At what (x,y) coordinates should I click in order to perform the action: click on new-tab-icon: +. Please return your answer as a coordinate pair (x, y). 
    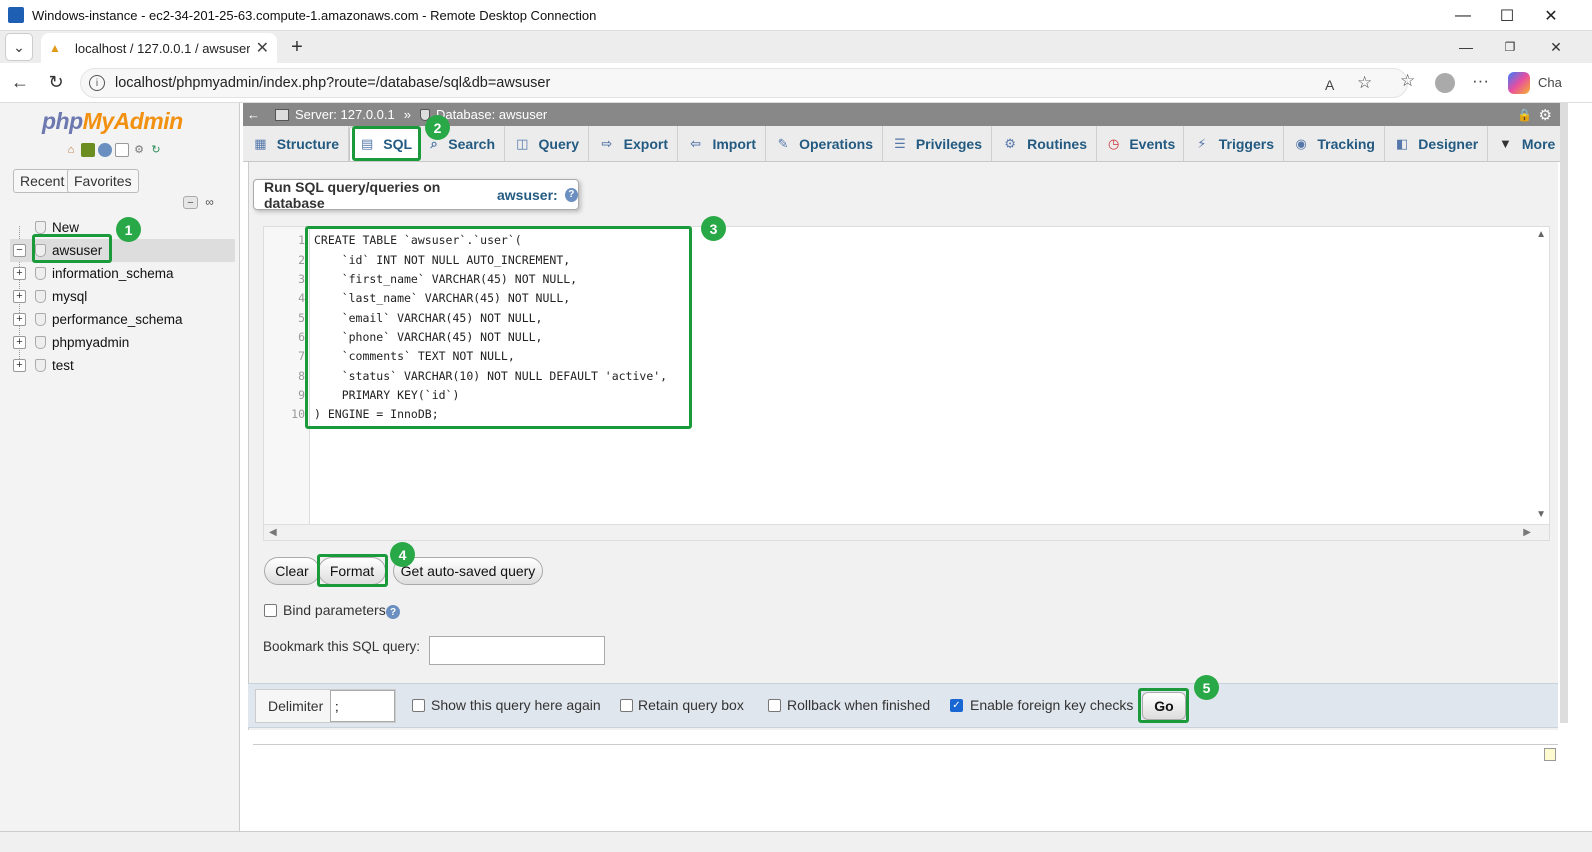
    Looking at the image, I should click on (297, 47).